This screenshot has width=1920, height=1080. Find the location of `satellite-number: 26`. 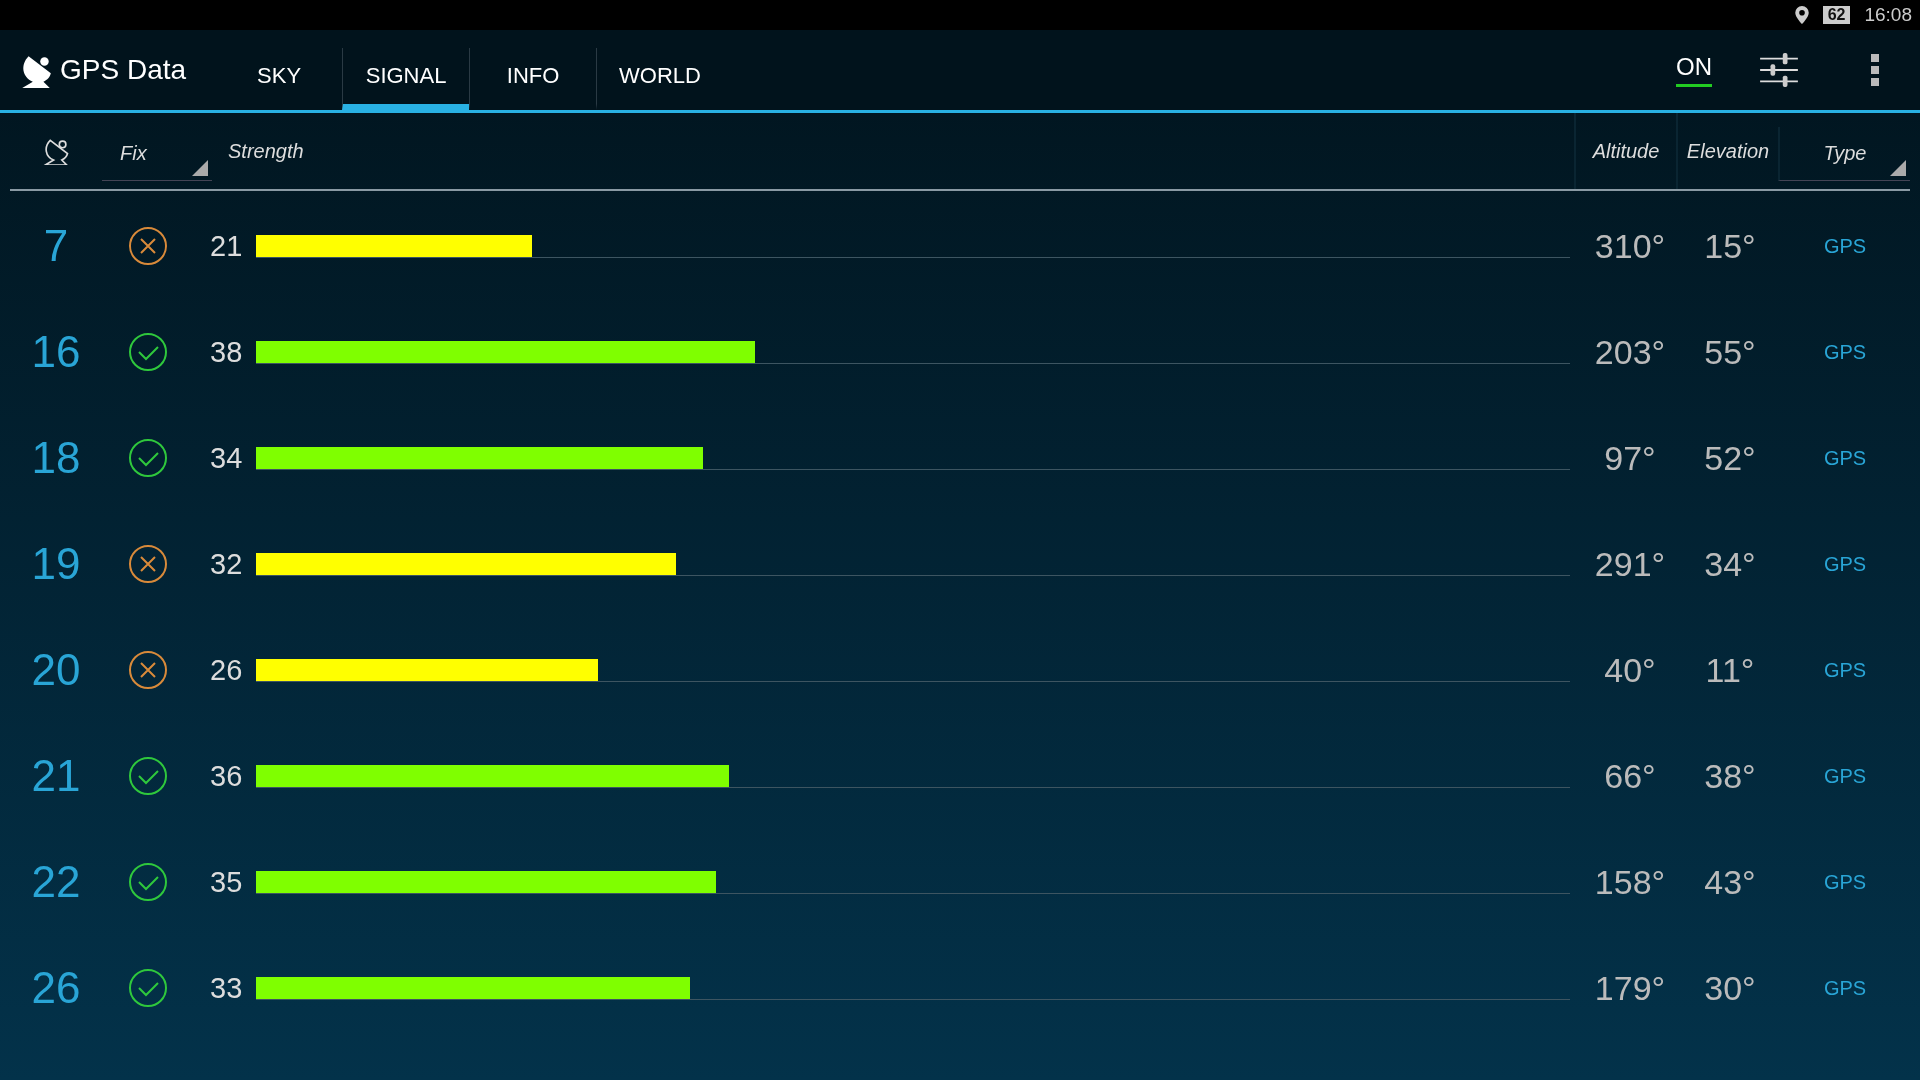

satellite-number: 26 is located at coordinates (56, 988).